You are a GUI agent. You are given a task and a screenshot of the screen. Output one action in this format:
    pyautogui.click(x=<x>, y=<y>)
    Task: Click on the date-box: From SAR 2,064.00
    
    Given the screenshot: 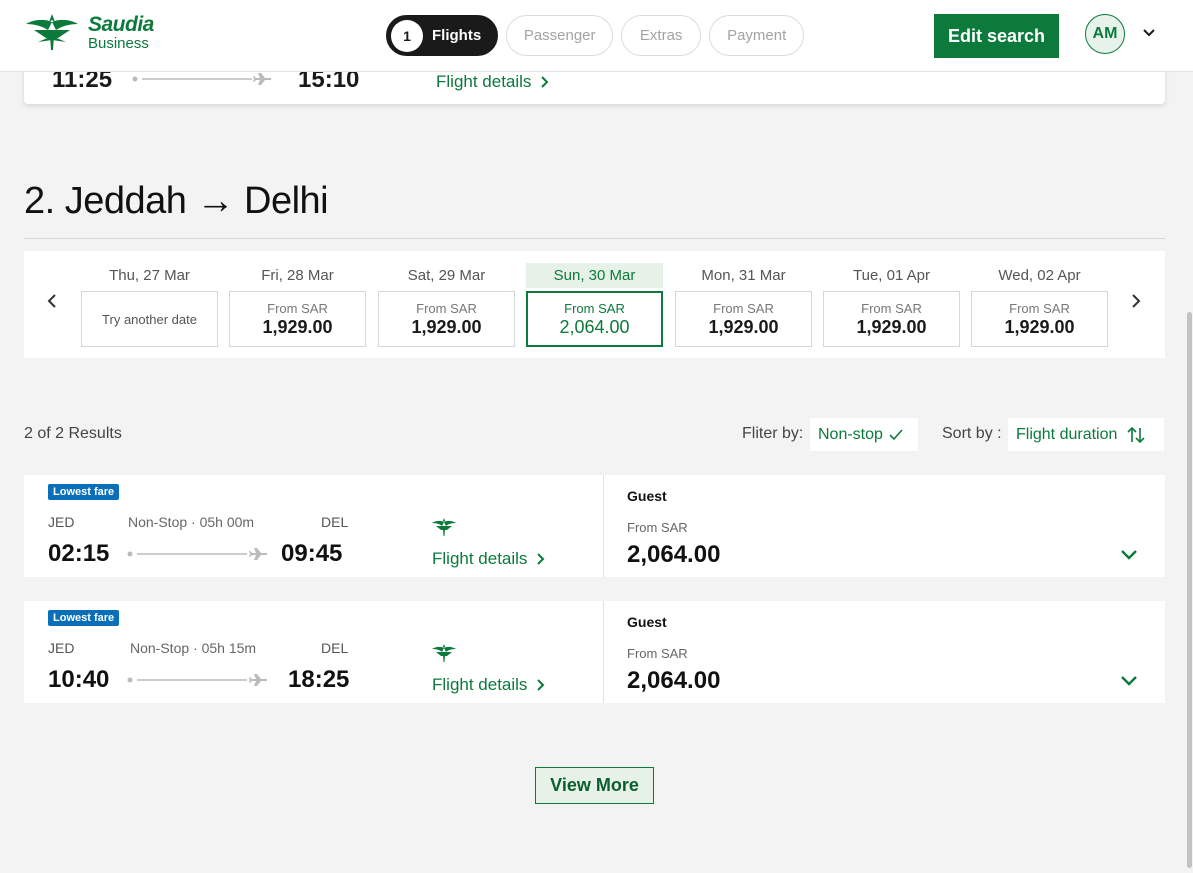 What is the action you would take?
    pyautogui.click(x=594, y=319)
    